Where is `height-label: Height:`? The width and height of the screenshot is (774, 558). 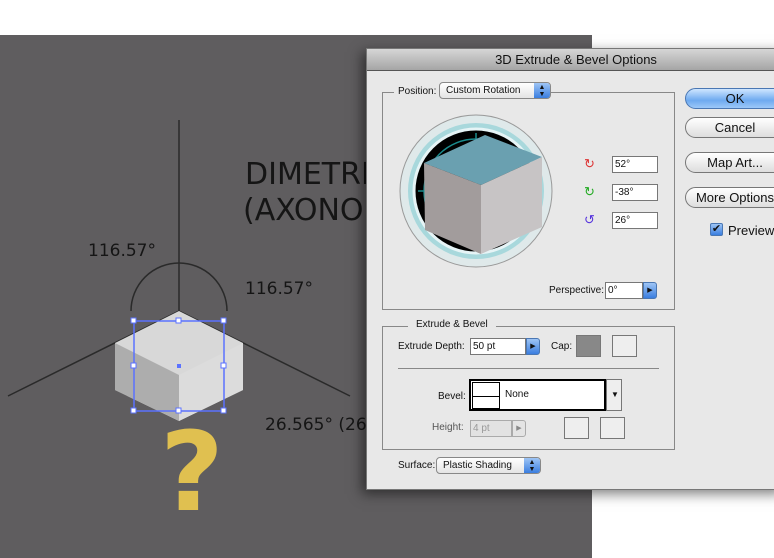
height-label: Height: is located at coordinates (448, 427).